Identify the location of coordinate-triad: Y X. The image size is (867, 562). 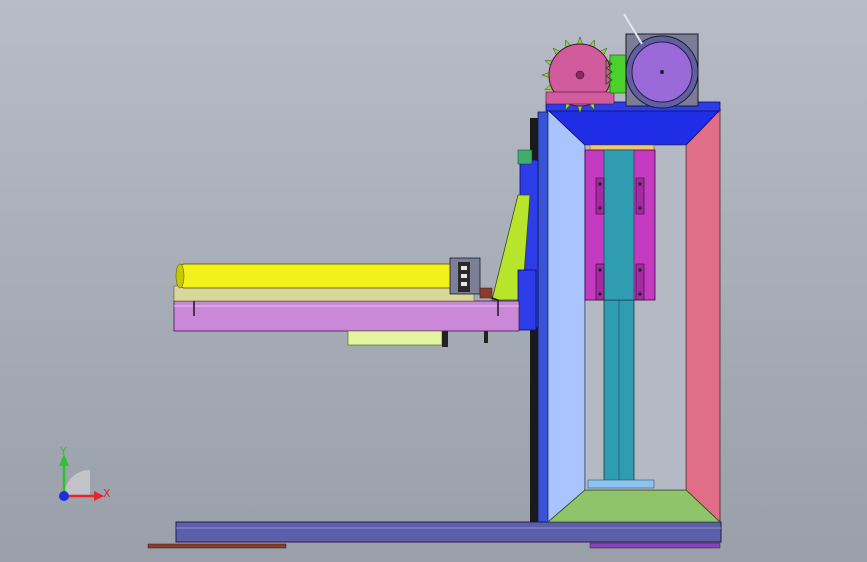
(85, 473).